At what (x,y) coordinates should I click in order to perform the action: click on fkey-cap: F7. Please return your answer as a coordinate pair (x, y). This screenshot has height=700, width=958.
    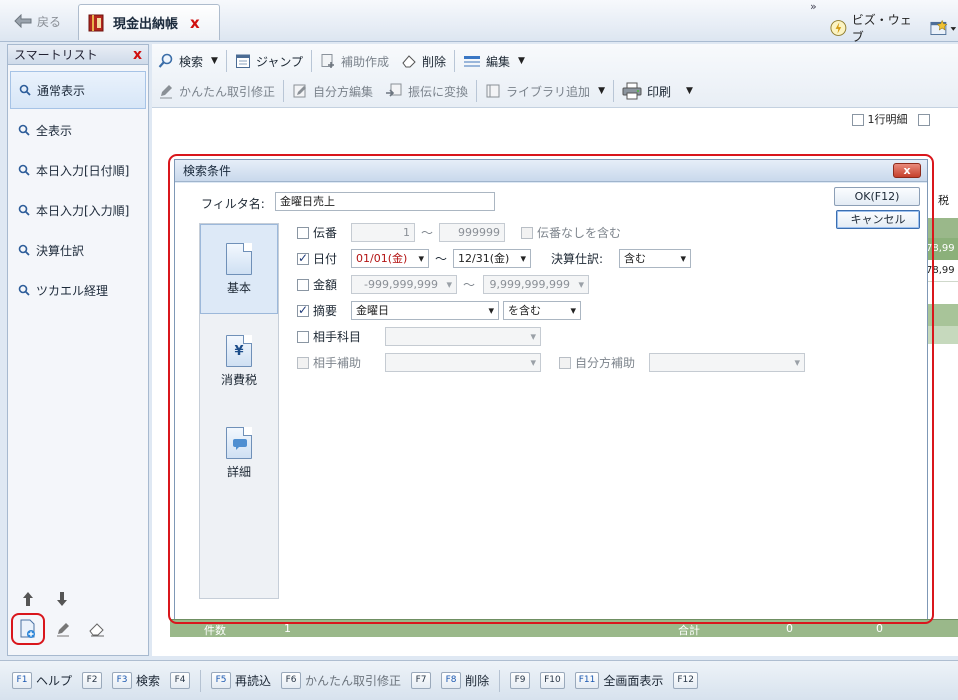
    Looking at the image, I should click on (421, 680).